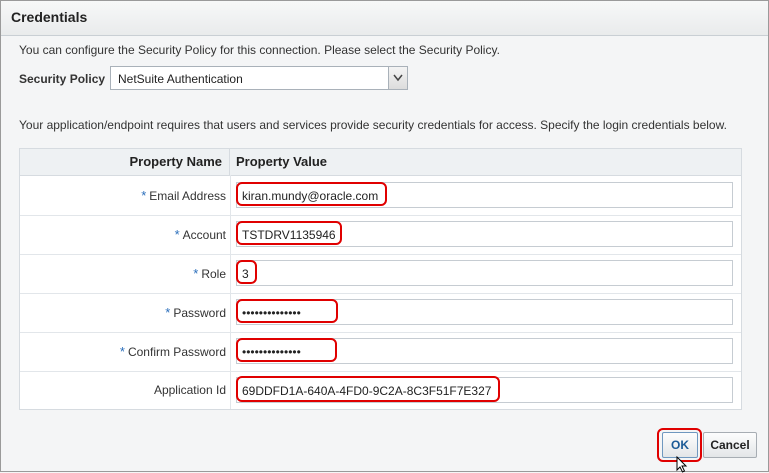  Describe the element at coordinates (289, 233) in the screenshot. I see `highlight-account` at that location.